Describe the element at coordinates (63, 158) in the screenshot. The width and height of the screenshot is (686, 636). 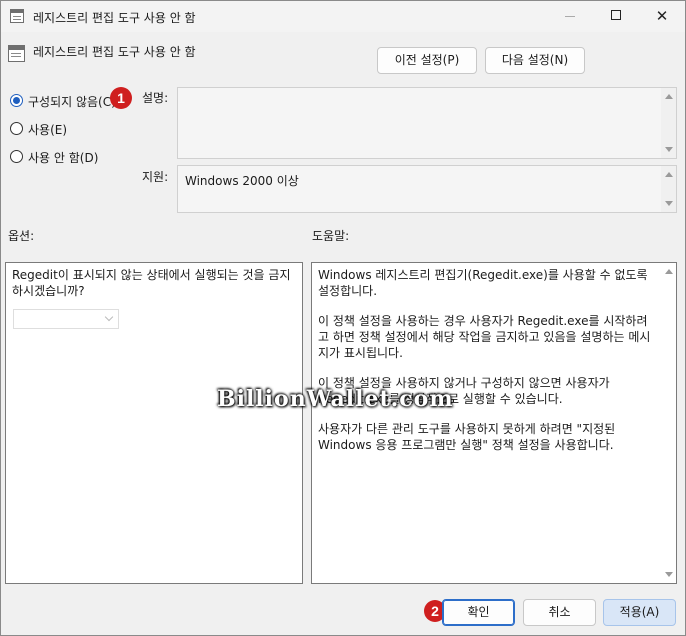
I see `radio-label: 사용 안 함(D)` at that location.